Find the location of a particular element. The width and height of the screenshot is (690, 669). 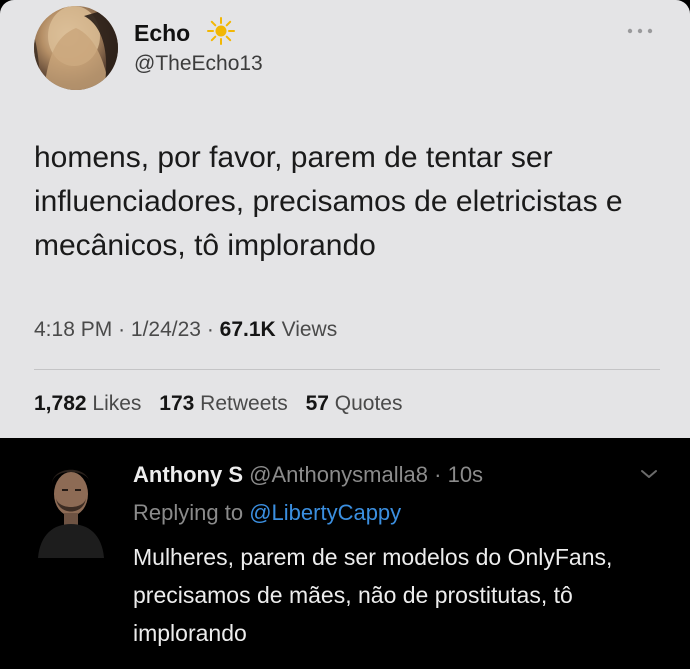

engagement-stats: 1,782 Likes 173 Retweets 57 Quotes is located at coordinates (224, 404).